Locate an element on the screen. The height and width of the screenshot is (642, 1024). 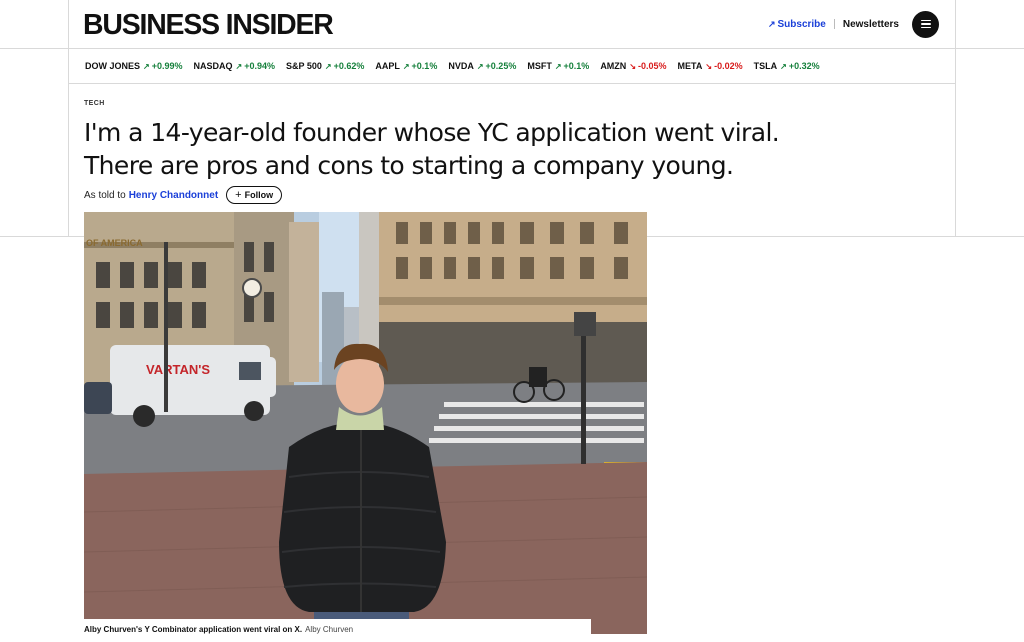
ticker-symbol: NVDA is located at coordinates (461, 66).